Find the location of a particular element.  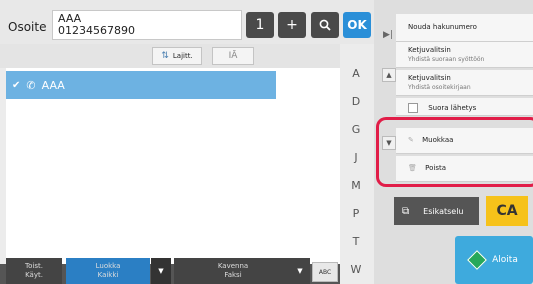

index-letter: A is located at coordinates (356, 73).